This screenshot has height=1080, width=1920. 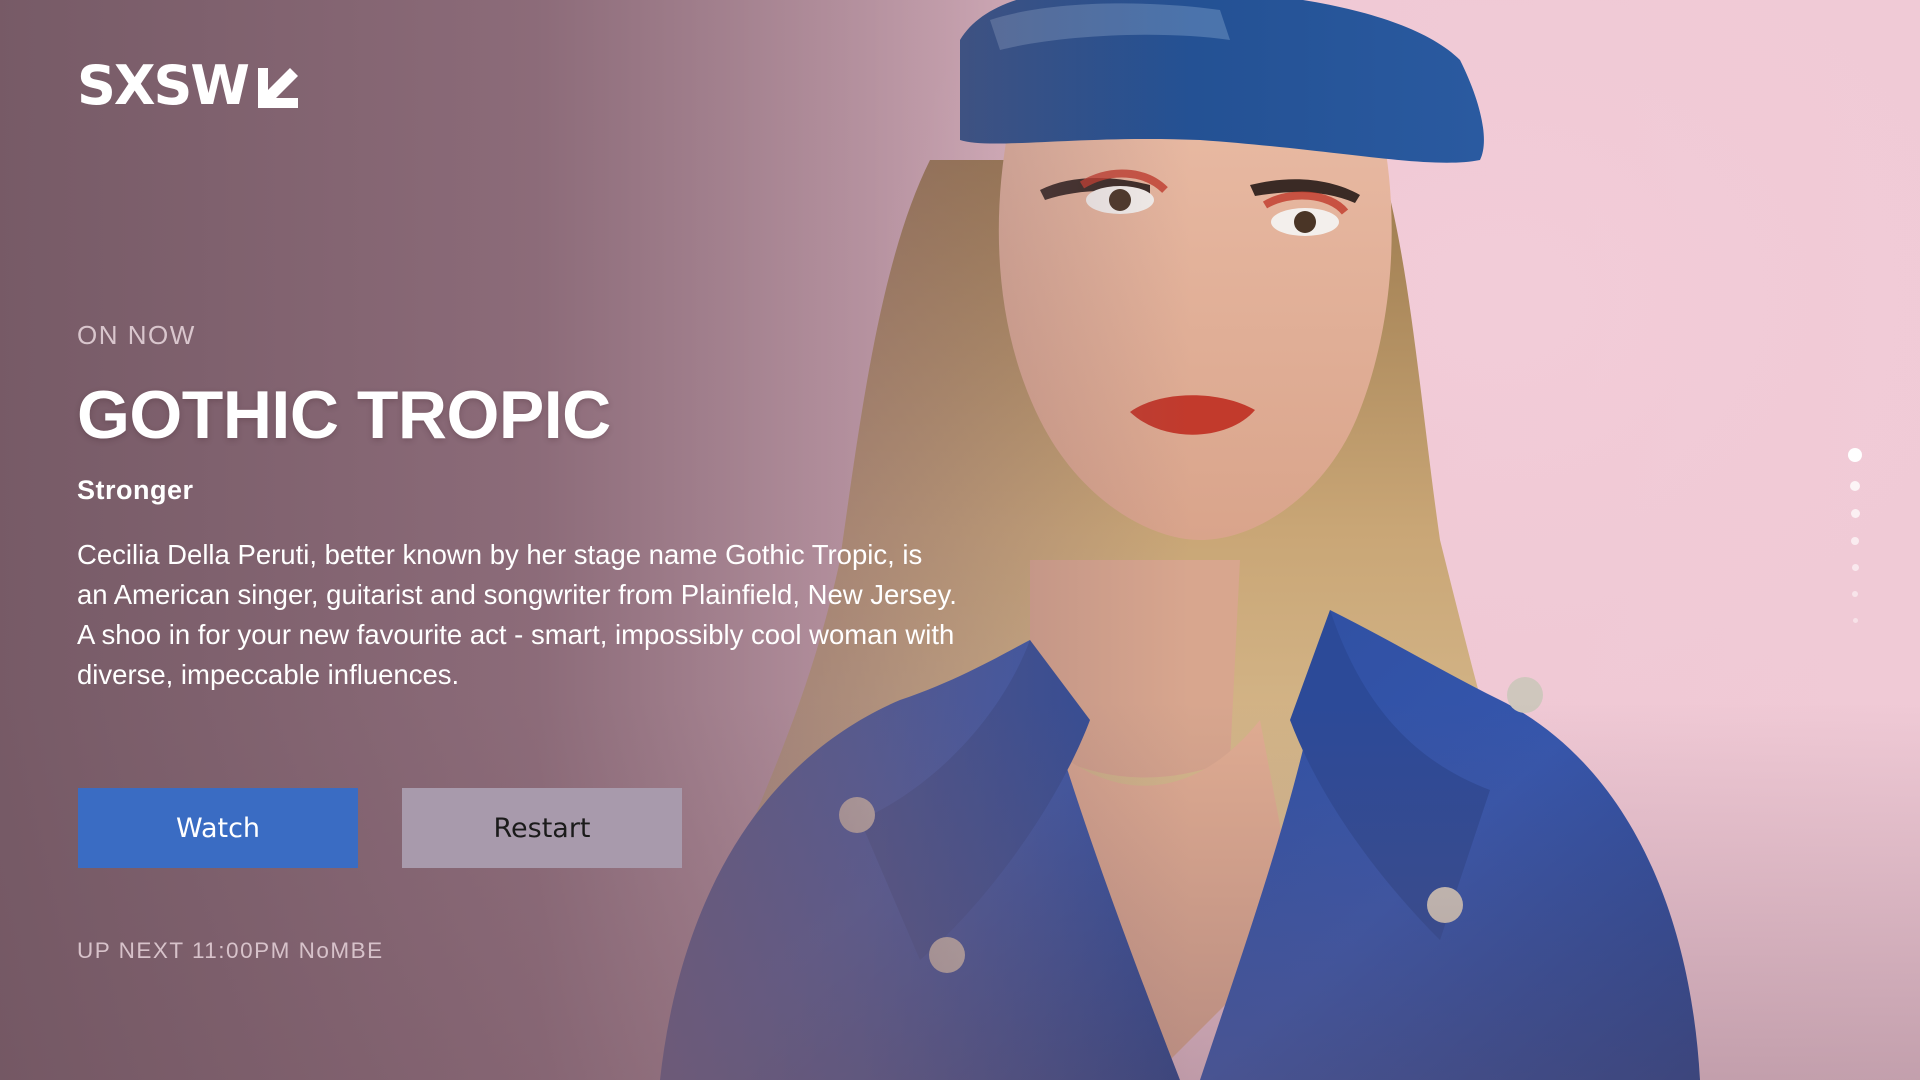 I want to click on watch-button: Watch, so click(x=218, y=828).